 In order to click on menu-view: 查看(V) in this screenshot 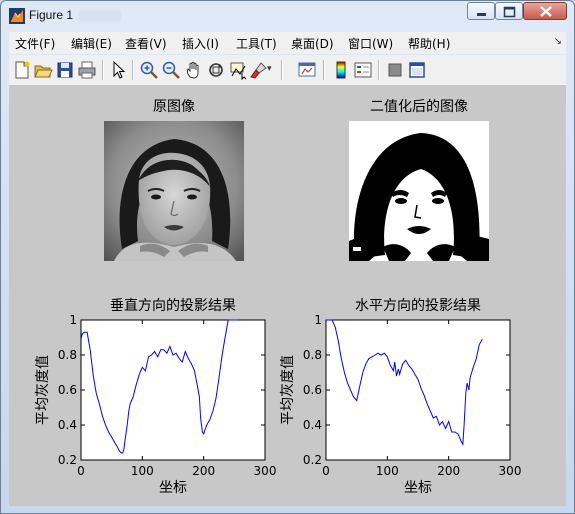, I will do `click(146, 43)`.